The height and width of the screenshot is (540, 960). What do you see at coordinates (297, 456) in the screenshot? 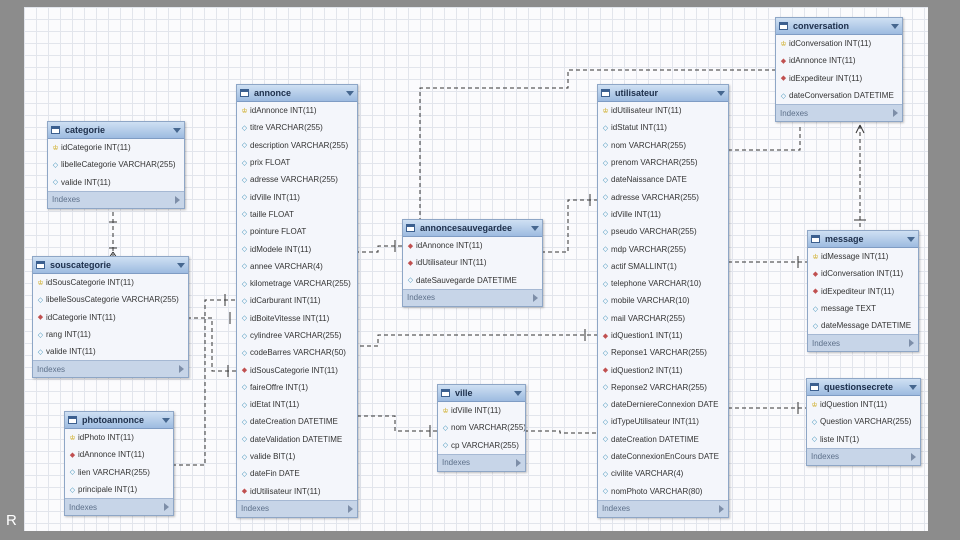
I see `table-column: ◇ valide BIT(1)` at bounding box center [297, 456].